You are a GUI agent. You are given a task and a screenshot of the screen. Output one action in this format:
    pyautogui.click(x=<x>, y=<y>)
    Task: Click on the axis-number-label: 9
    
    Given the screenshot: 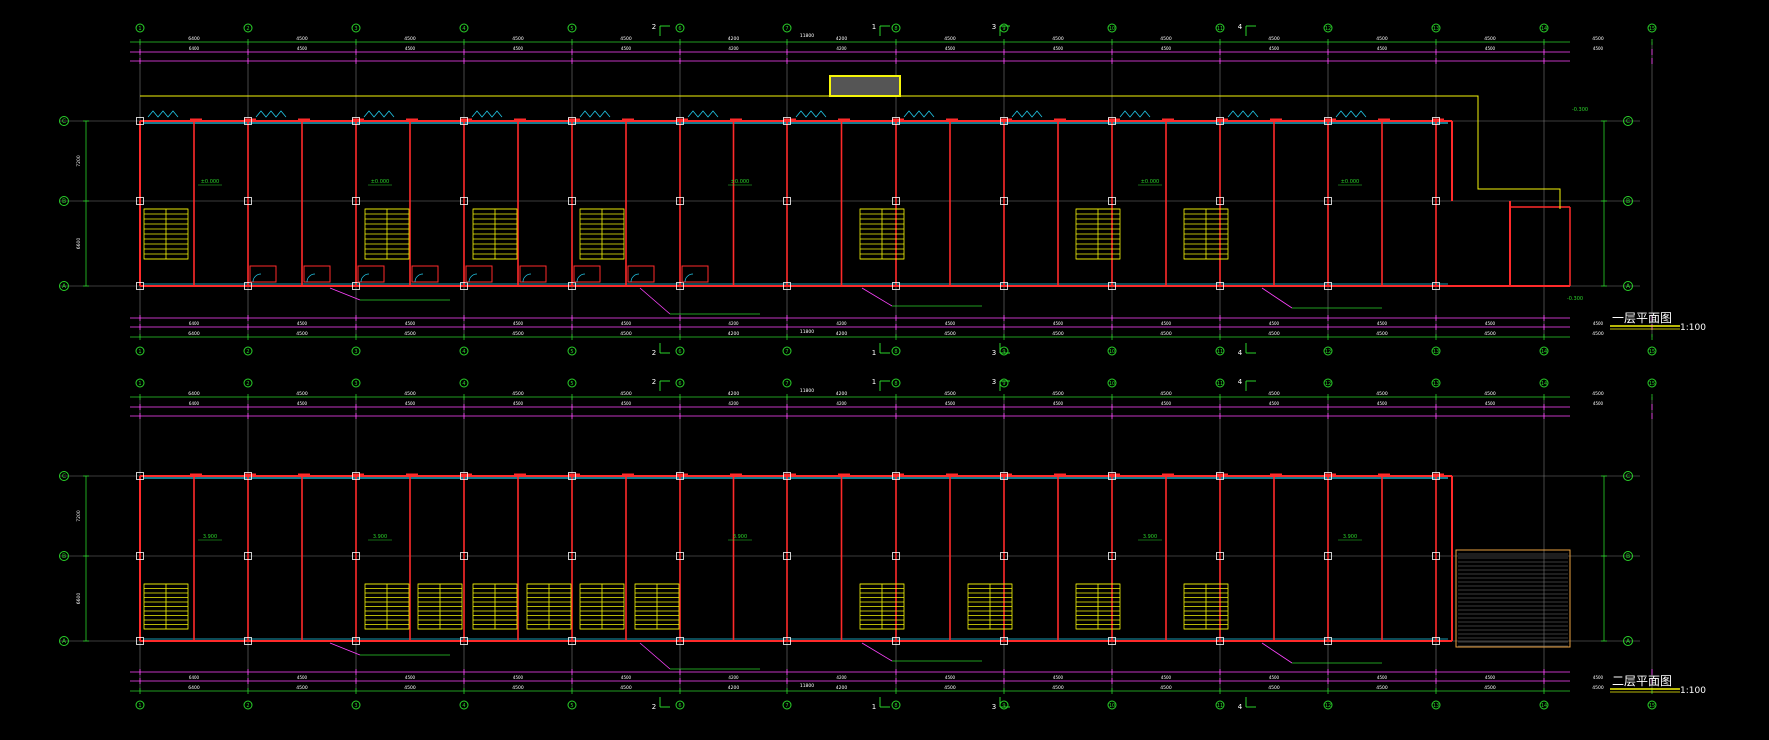 What is the action you would take?
    pyautogui.click(x=1003, y=352)
    